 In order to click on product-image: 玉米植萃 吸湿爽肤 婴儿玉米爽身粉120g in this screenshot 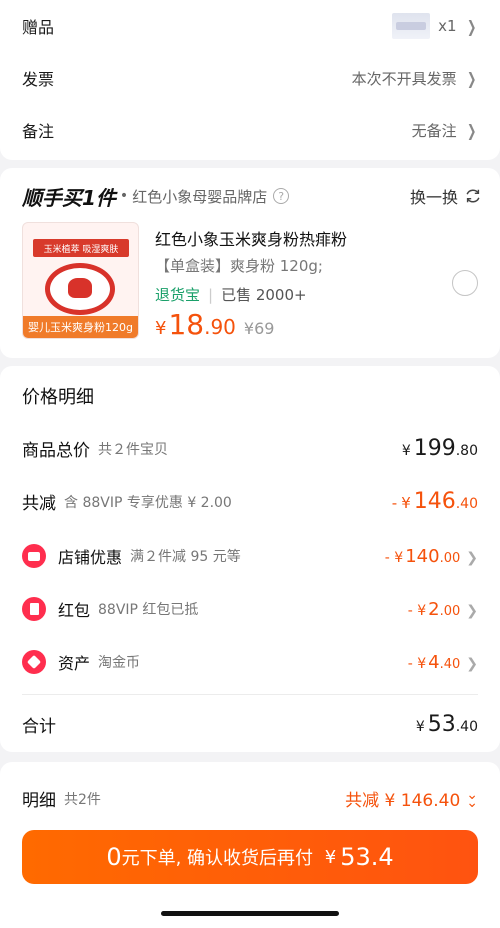, I will do `click(80, 280)`.